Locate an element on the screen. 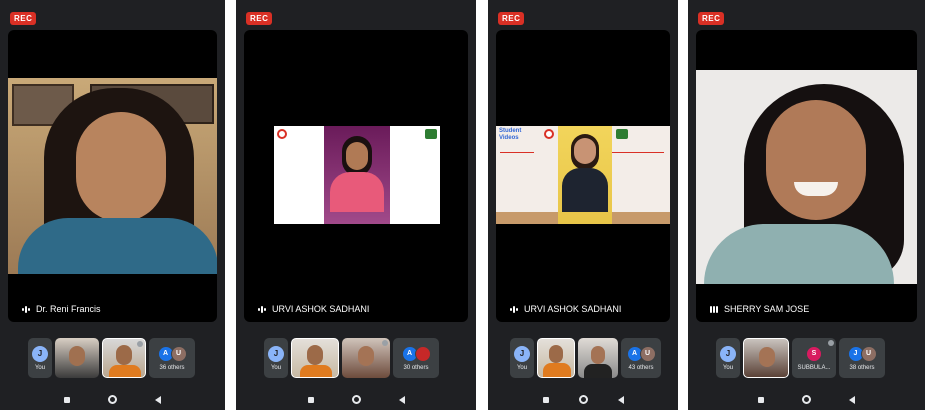 This screenshot has height=410, width=925. participant-strip: J You A U 36 others is located at coordinates (111, 358).